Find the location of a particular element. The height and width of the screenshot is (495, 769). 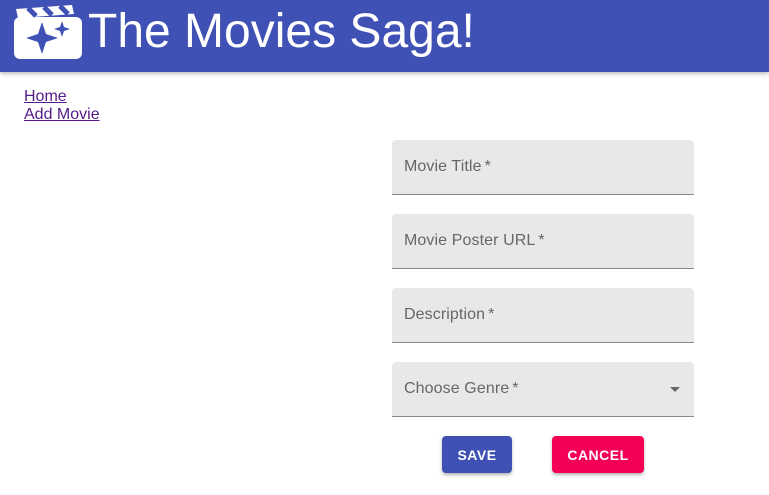

cancel-button: CANCEL is located at coordinates (598, 454).